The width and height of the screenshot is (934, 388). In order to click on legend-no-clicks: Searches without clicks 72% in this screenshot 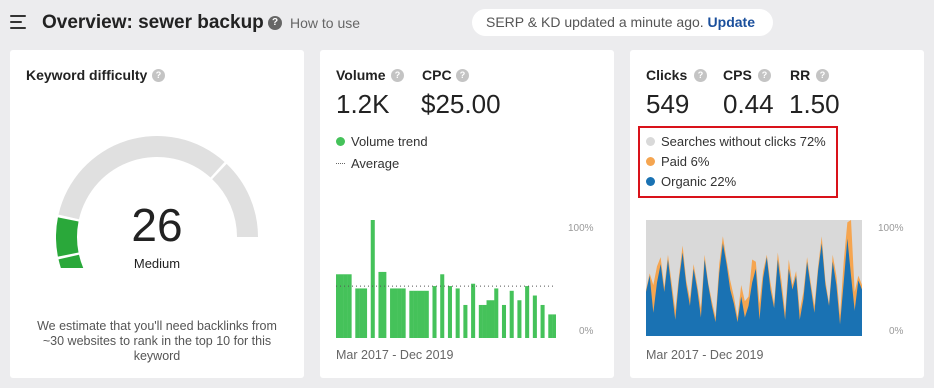, I will do `click(736, 141)`.